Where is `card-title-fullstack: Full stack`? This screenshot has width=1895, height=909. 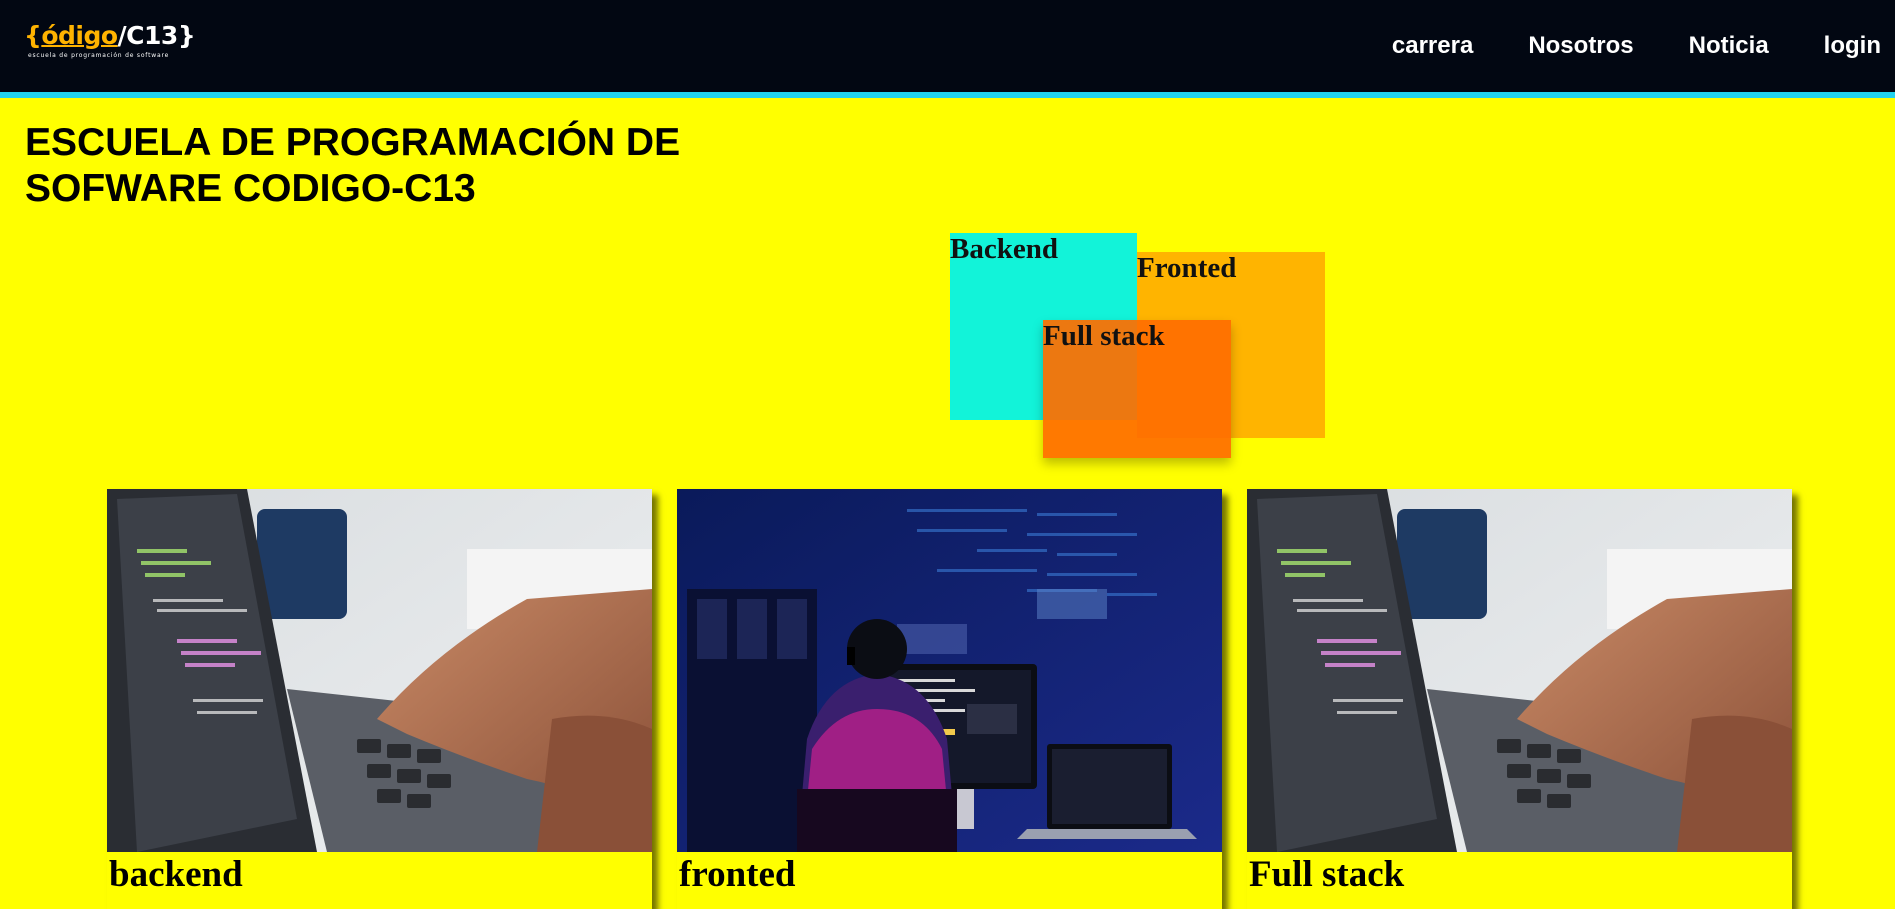 card-title-fullstack: Full stack is located at coordinates (1327, 874).